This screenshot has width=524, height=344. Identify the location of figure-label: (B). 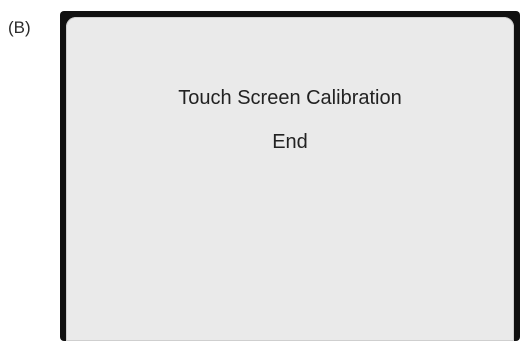
(19, 27).